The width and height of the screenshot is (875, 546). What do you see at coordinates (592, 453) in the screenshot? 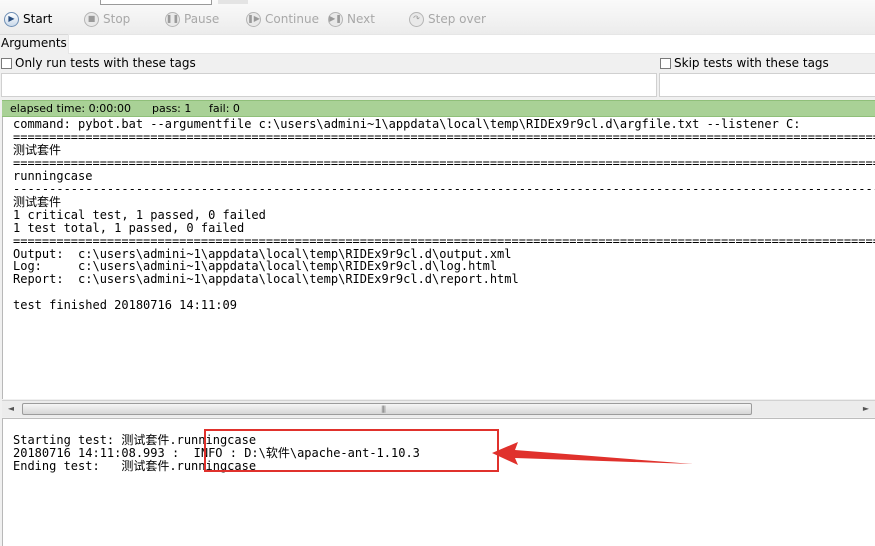
I see `annotation-arrow-icon` at bounding box center [592, 453].